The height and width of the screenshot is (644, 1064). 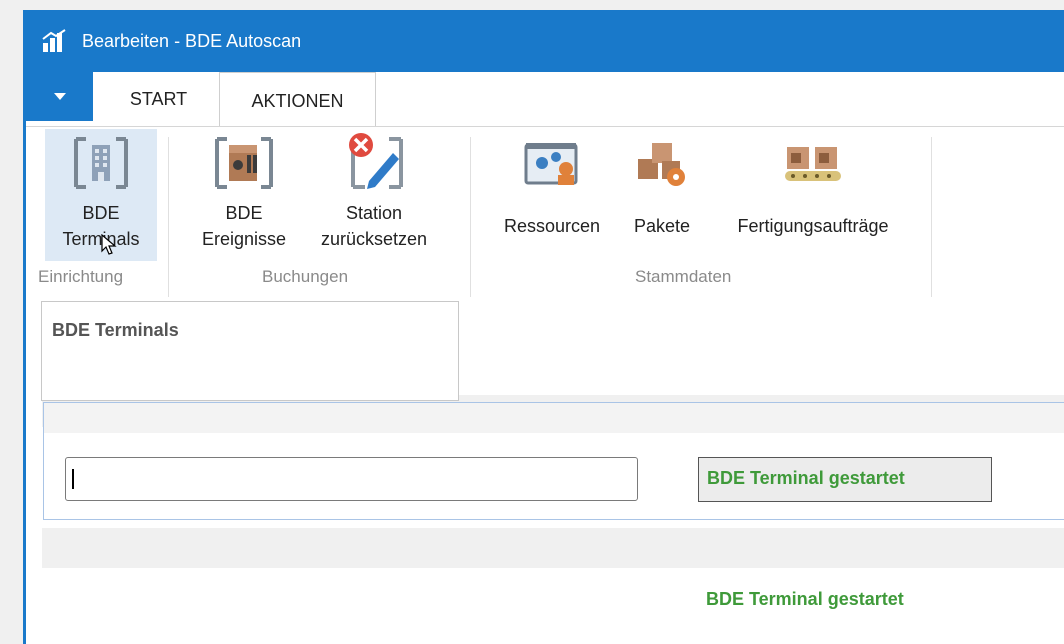 What do you see at coordinates (115, 330) in the screenshot?
I see `tooltip-title: BDE Terminals` at bounding box center [115, 330].